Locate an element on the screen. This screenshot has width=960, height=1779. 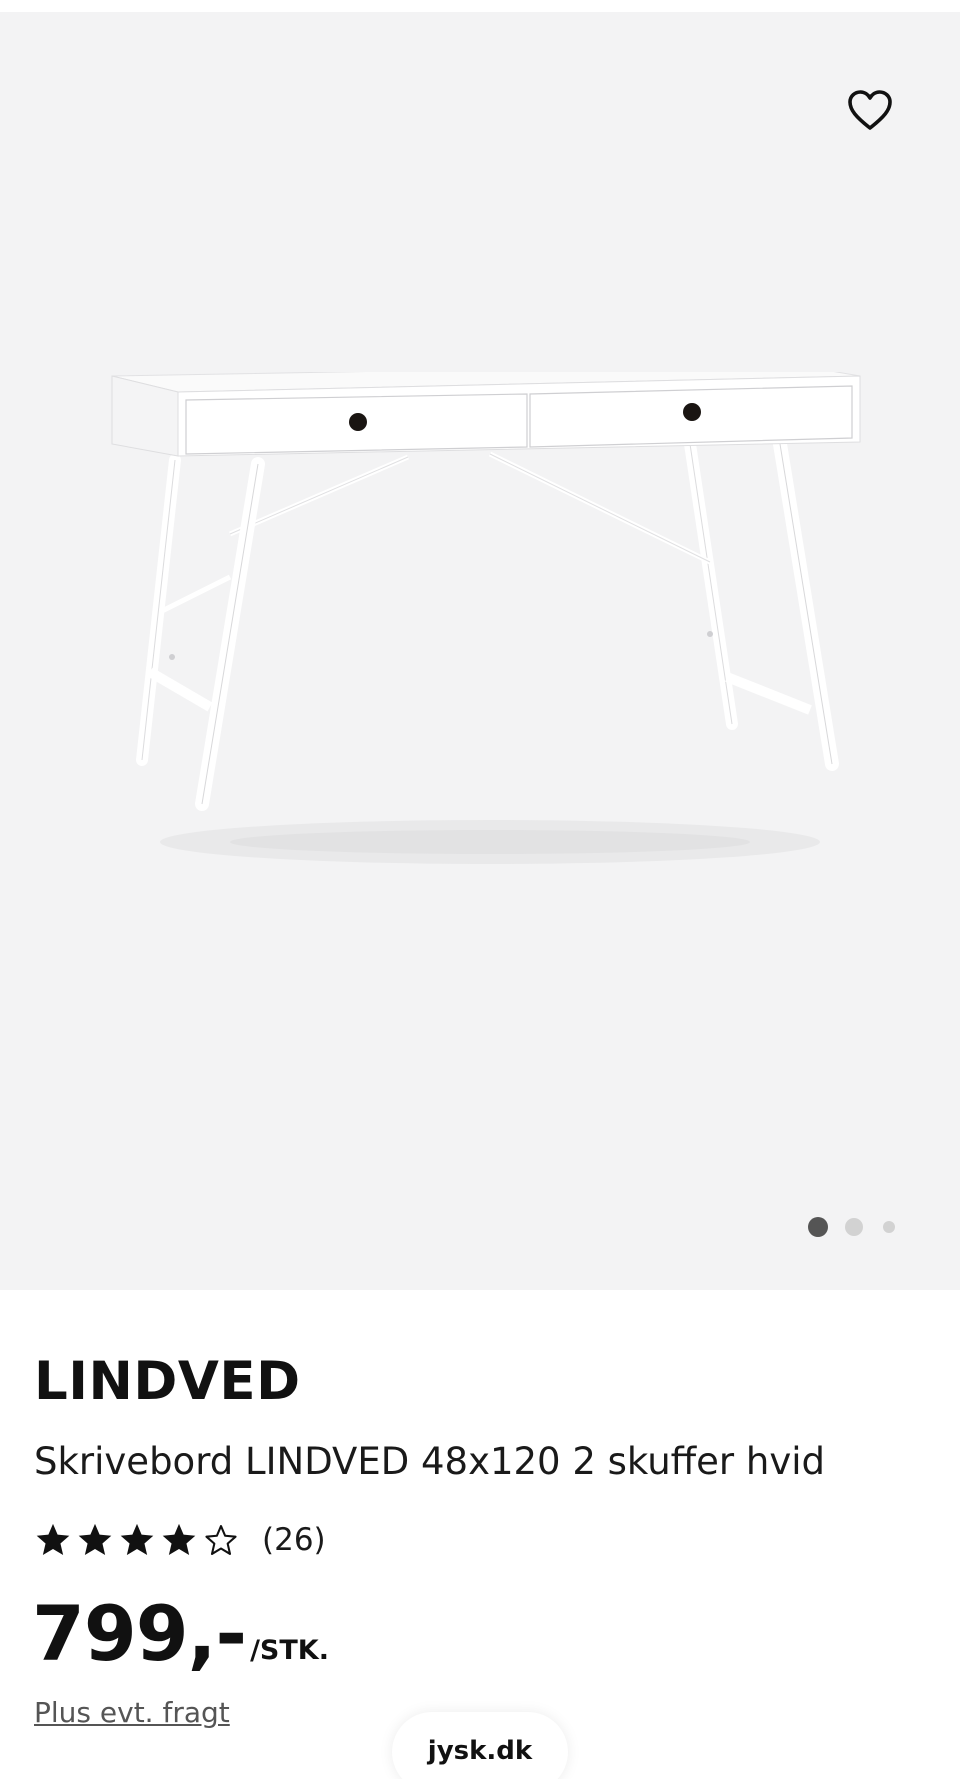
carousel-indicators is located at coordinates (851, 1227).